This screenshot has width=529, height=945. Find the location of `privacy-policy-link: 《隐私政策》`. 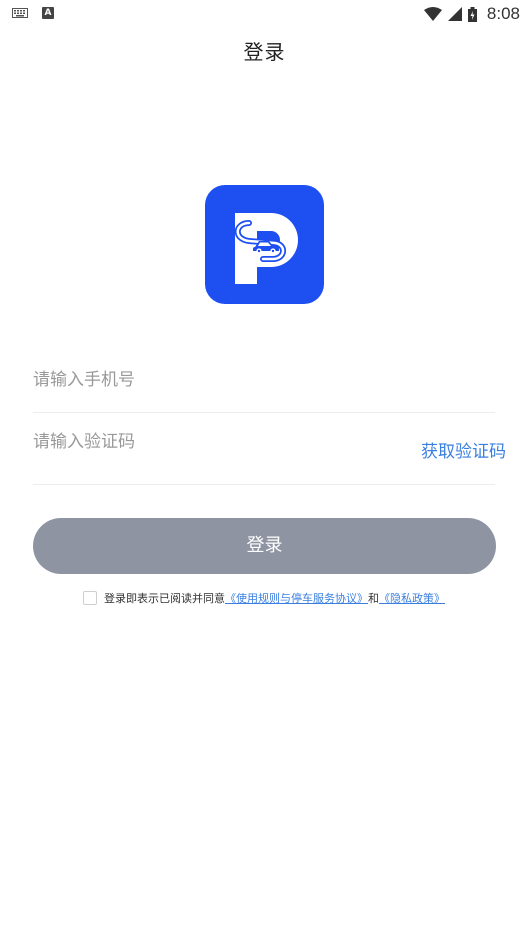

privacy-policy-link: 《隐私政策》 is located at coordinates (412, 598).